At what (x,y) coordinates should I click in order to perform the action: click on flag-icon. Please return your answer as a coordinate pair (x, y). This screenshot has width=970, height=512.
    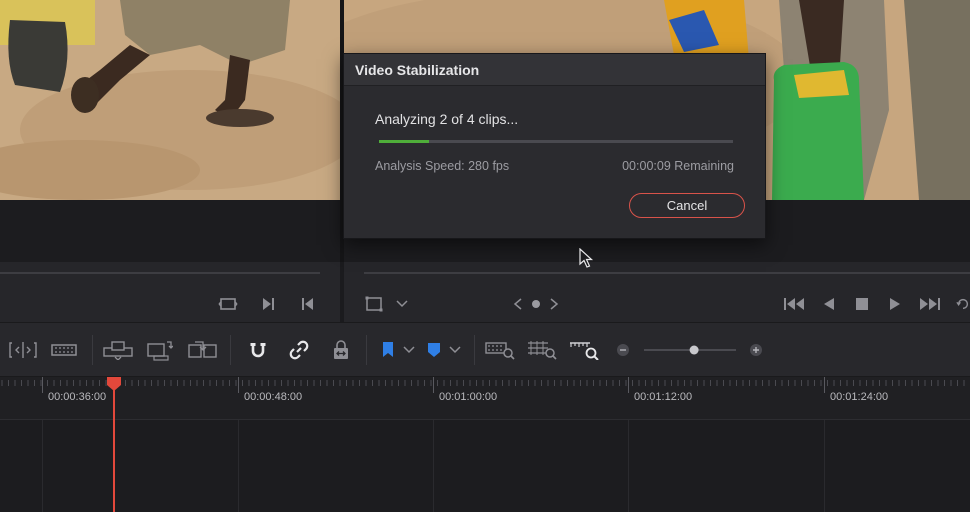
    Looking at the image, I should click on (388, 350).